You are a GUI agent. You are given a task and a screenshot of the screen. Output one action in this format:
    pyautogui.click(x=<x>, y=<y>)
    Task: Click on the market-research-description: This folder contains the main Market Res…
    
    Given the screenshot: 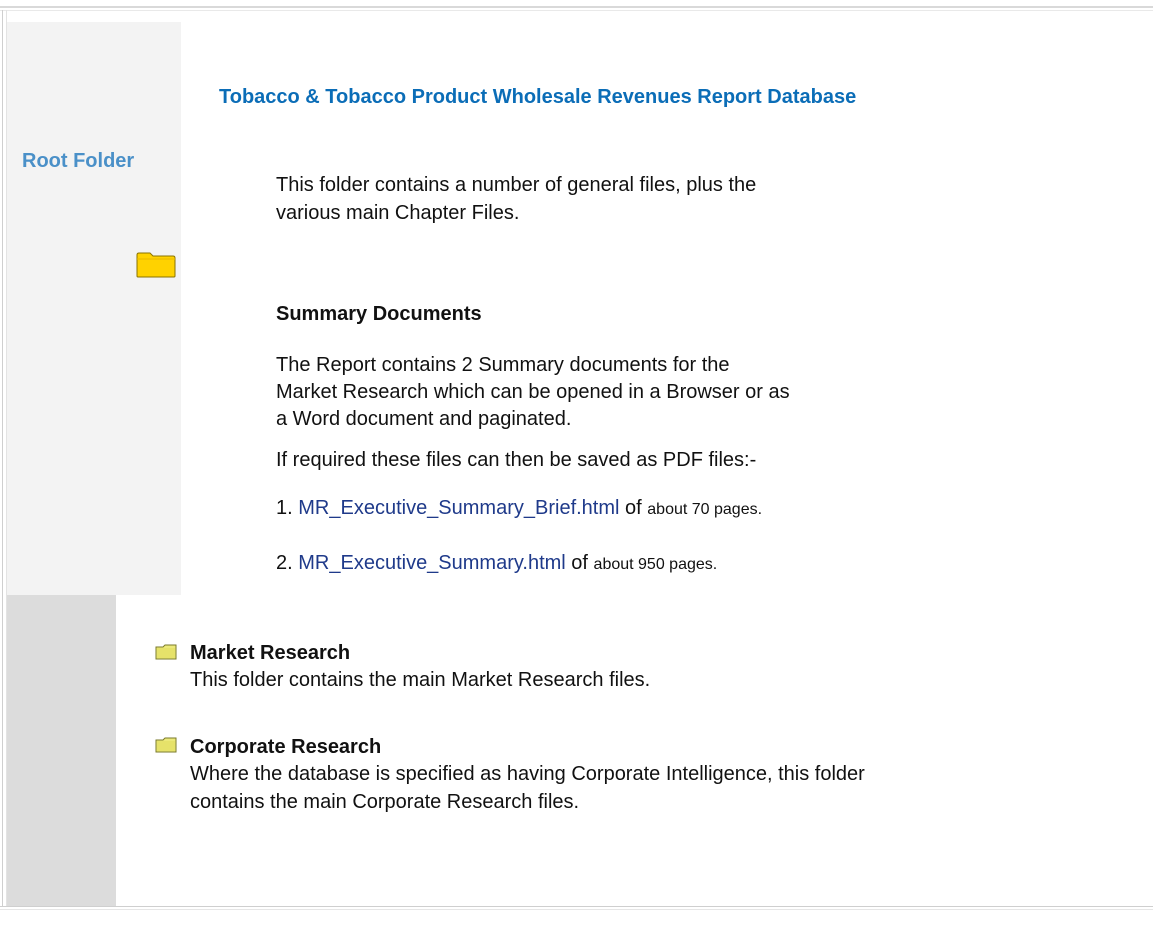 What is the action you would take?
    pyautogui.click(x=420, y=680)
    